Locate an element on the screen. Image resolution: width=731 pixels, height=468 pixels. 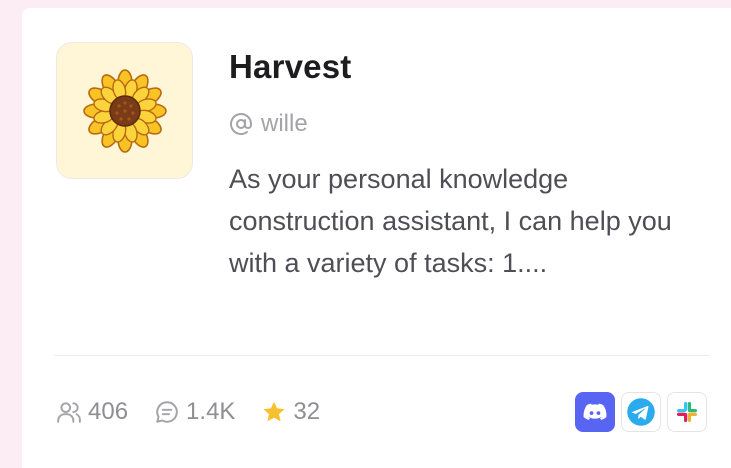
bot-avatar is located at coordinates (124, 110).